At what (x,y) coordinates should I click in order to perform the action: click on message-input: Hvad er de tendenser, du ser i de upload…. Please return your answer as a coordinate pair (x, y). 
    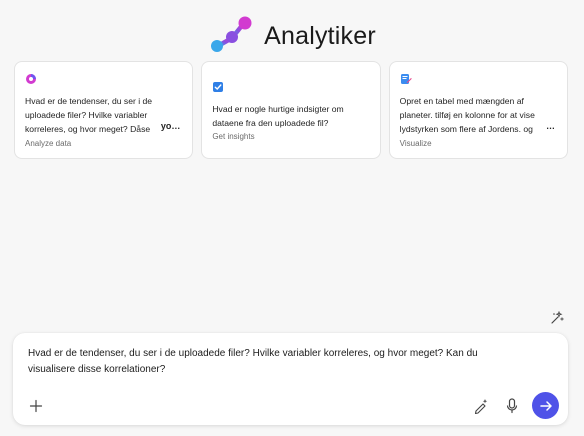
    Looking at the image, I should click on (273, 362).